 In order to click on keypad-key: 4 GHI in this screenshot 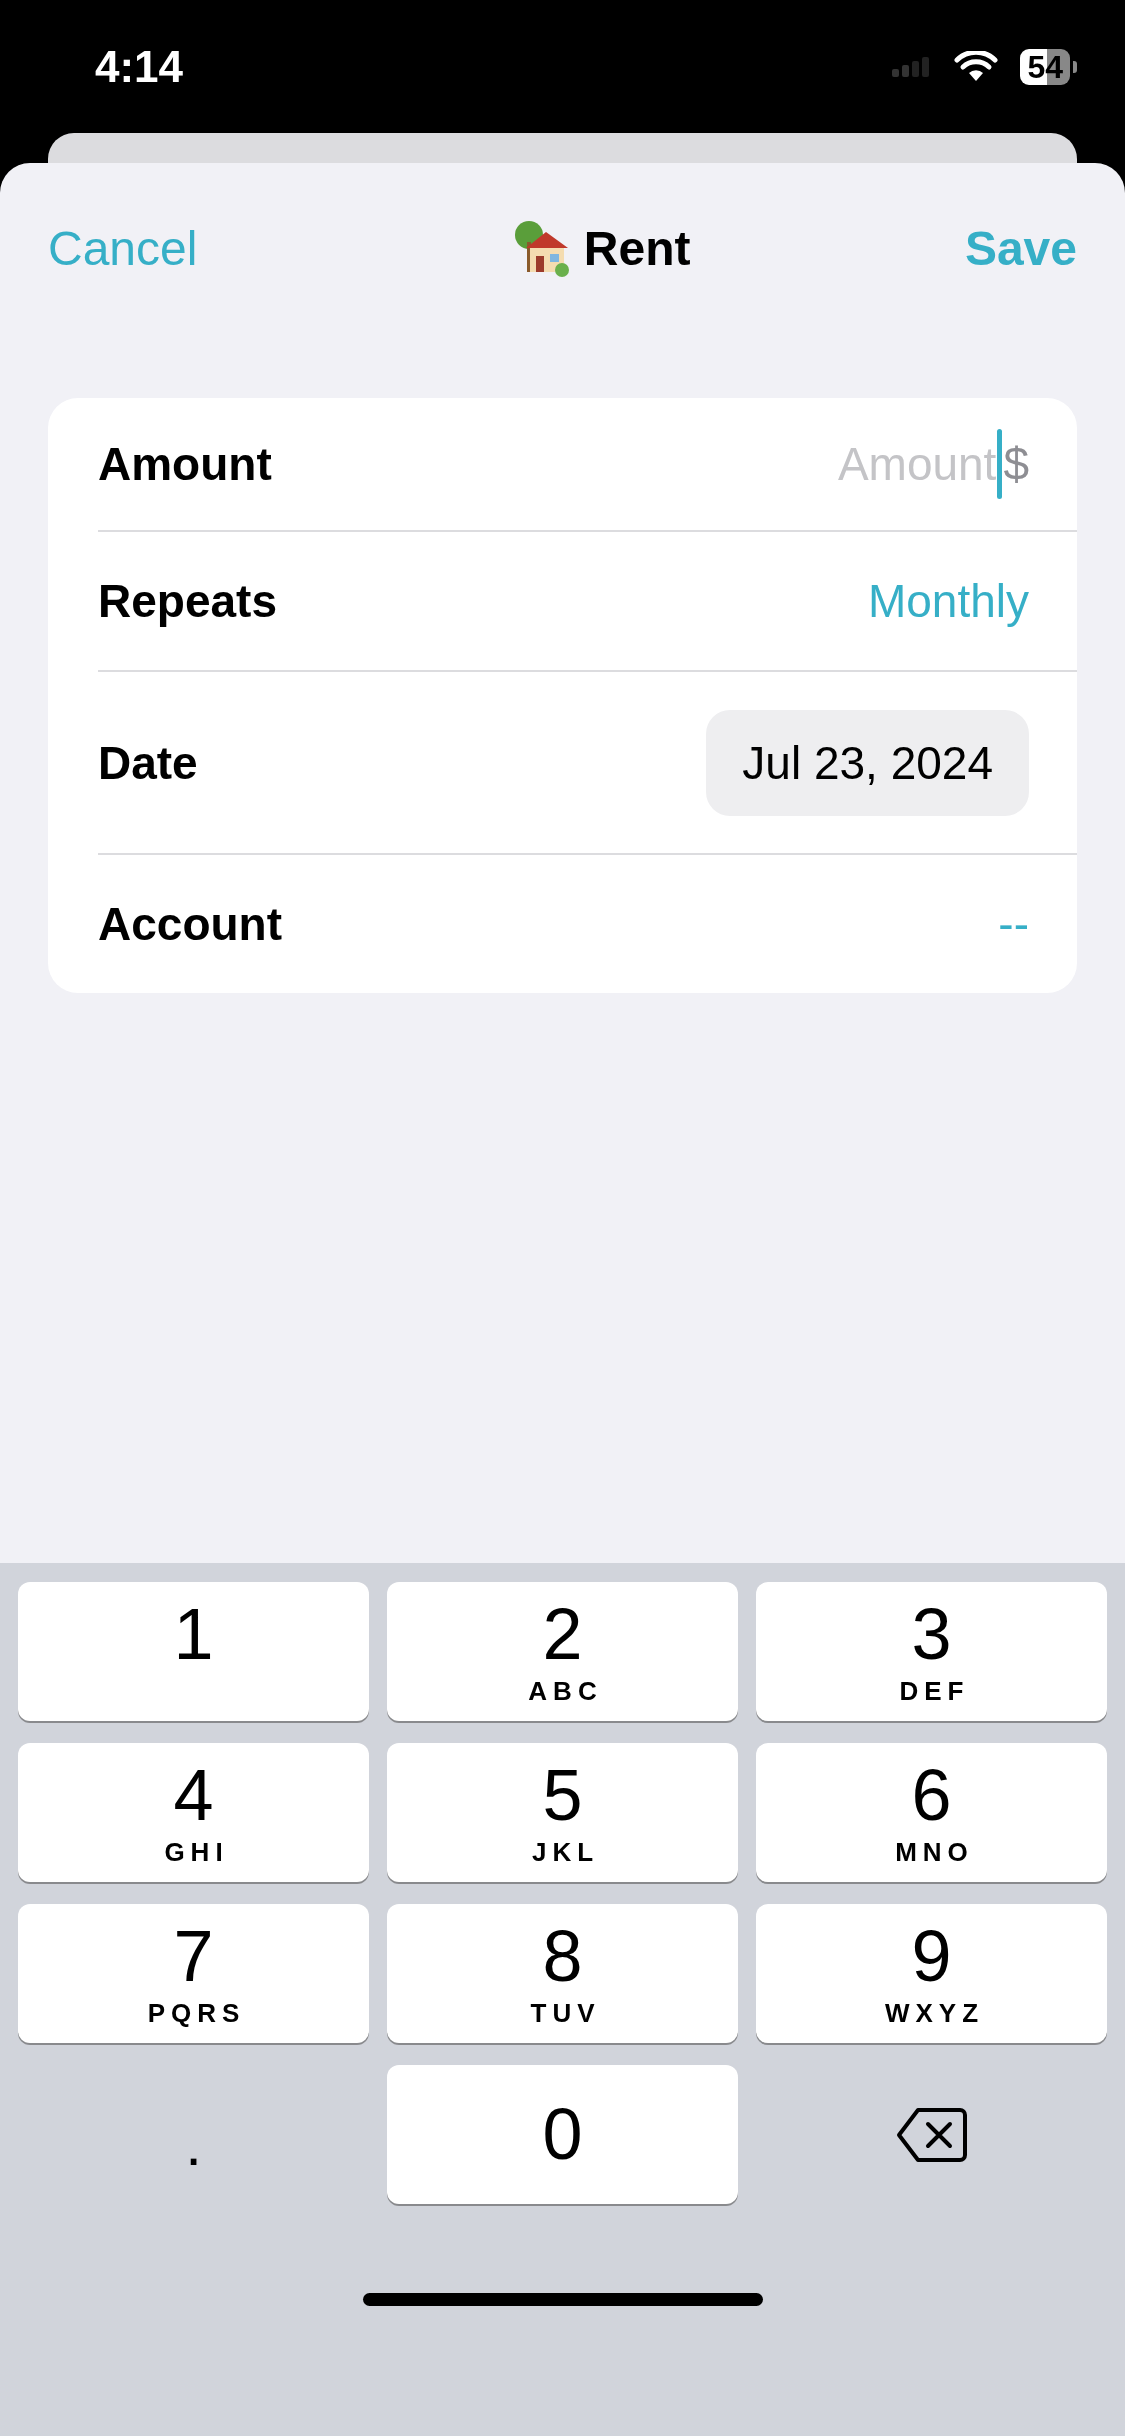, I will do `click(193, 1812)`.